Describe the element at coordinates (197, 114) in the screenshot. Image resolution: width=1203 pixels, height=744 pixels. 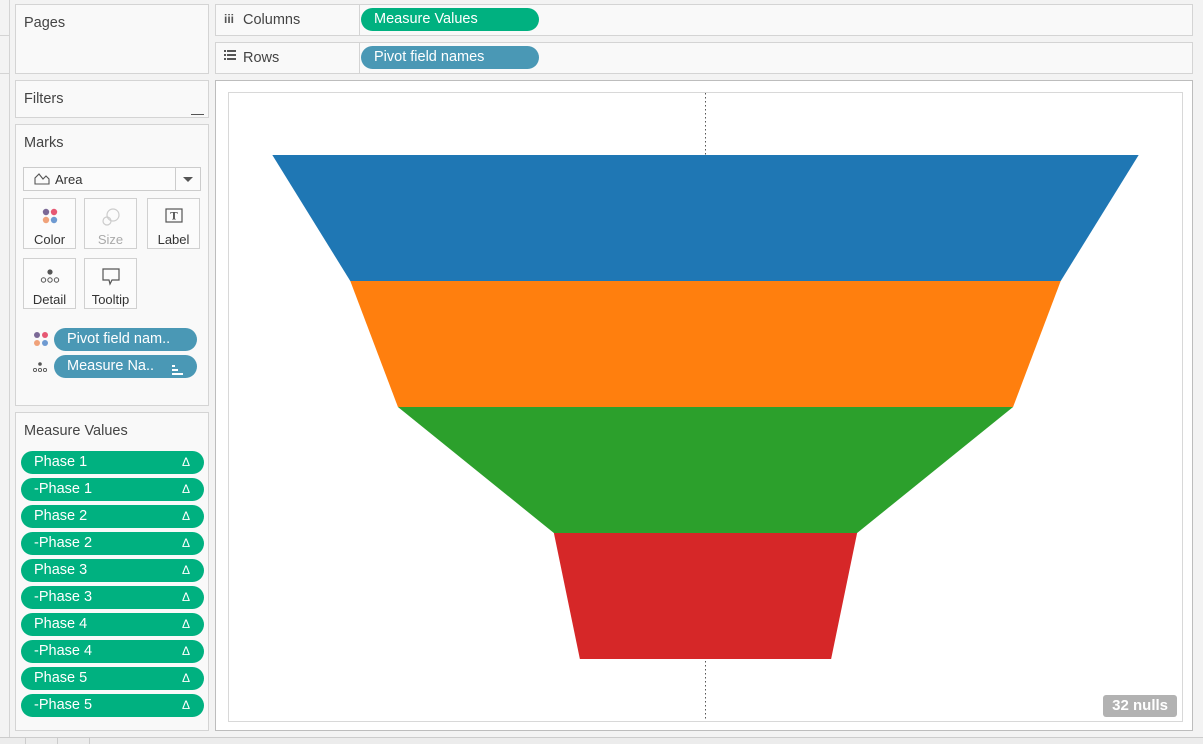
I see `minimize-icon` at that location.